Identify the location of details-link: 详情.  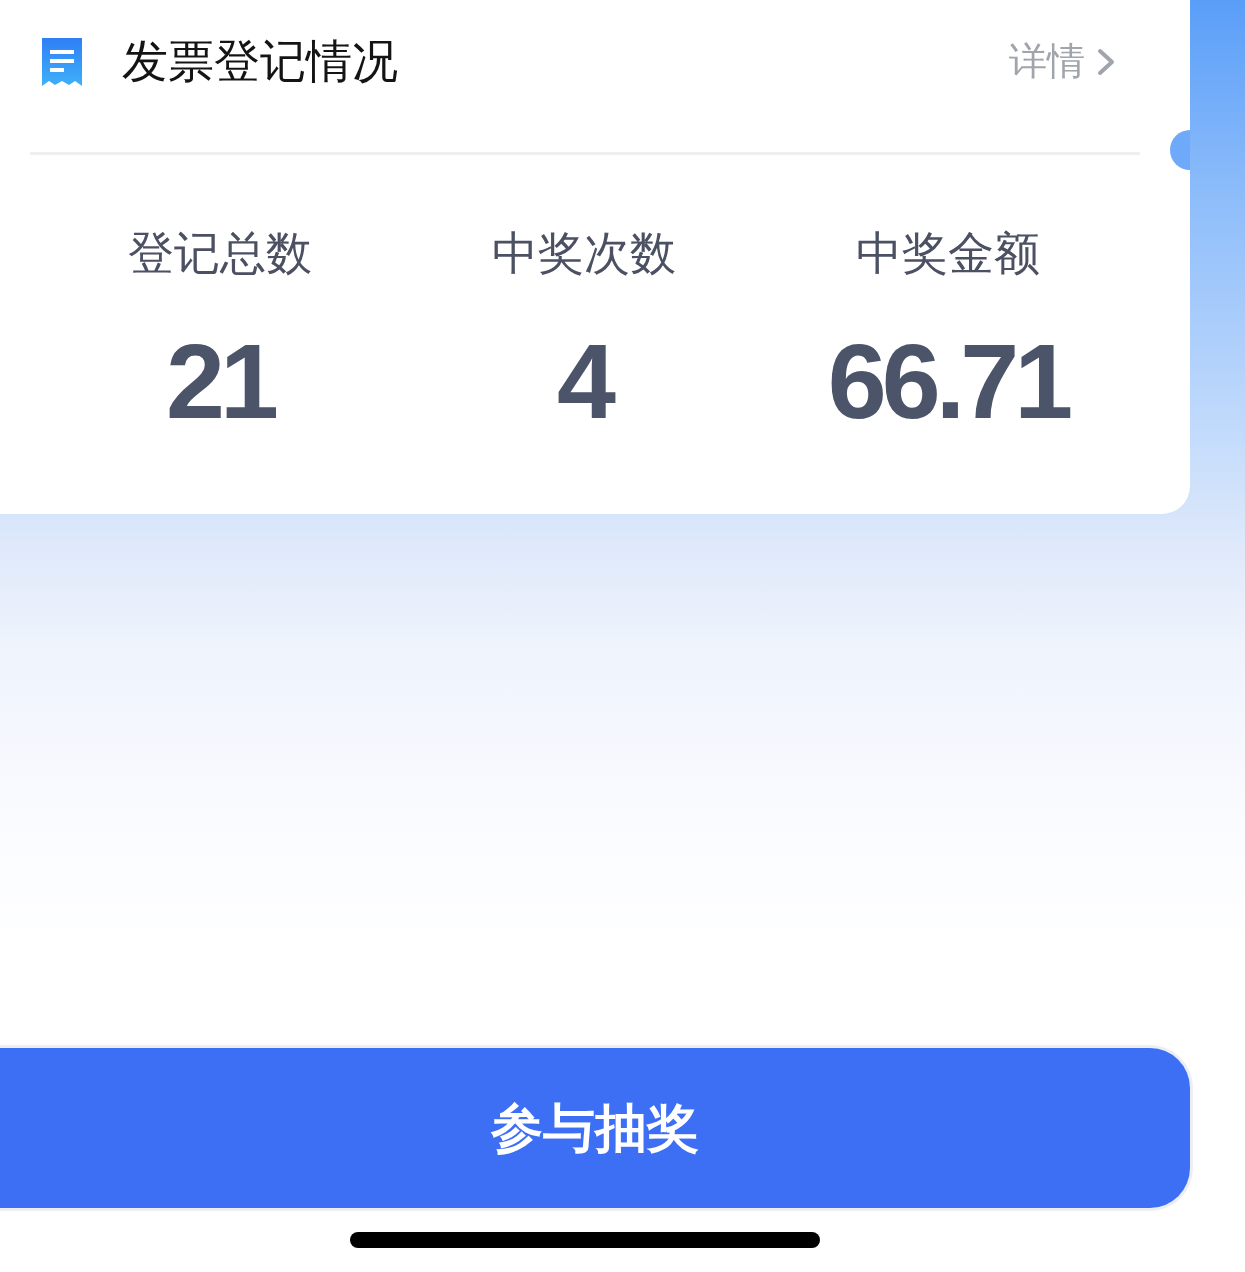
(1062, 62).